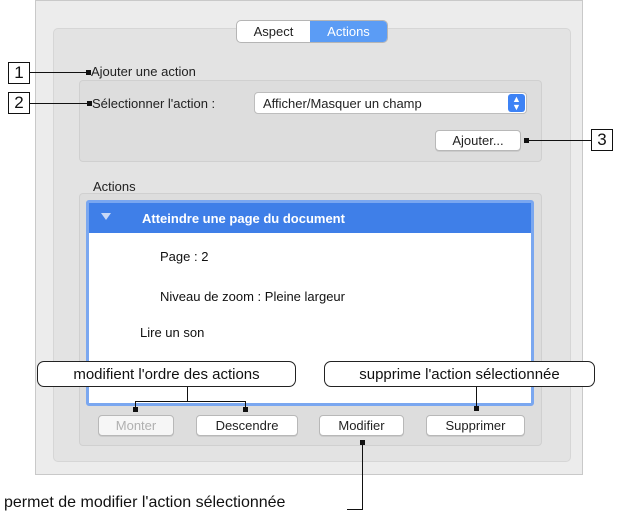 The height and width of the screenshot is (518, 617). Describe the element at coordinates (348, 31) in the screenshot. I see `tab-actions: Actions` at that location.